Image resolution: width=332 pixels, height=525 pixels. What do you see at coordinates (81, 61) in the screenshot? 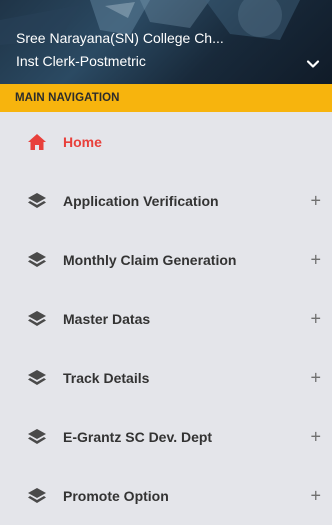
I see `user-role: Inst Clerk-Postmetric` at bounding box center [81, 61].